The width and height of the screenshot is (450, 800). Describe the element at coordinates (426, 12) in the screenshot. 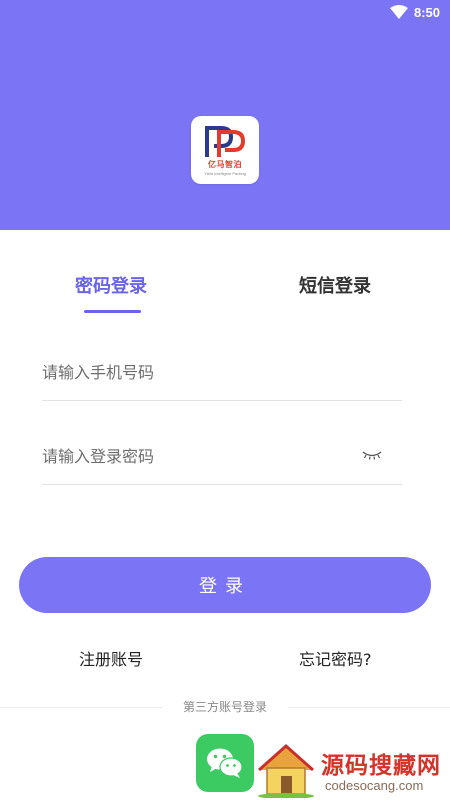

I see `status-time: 8:50` at that location.